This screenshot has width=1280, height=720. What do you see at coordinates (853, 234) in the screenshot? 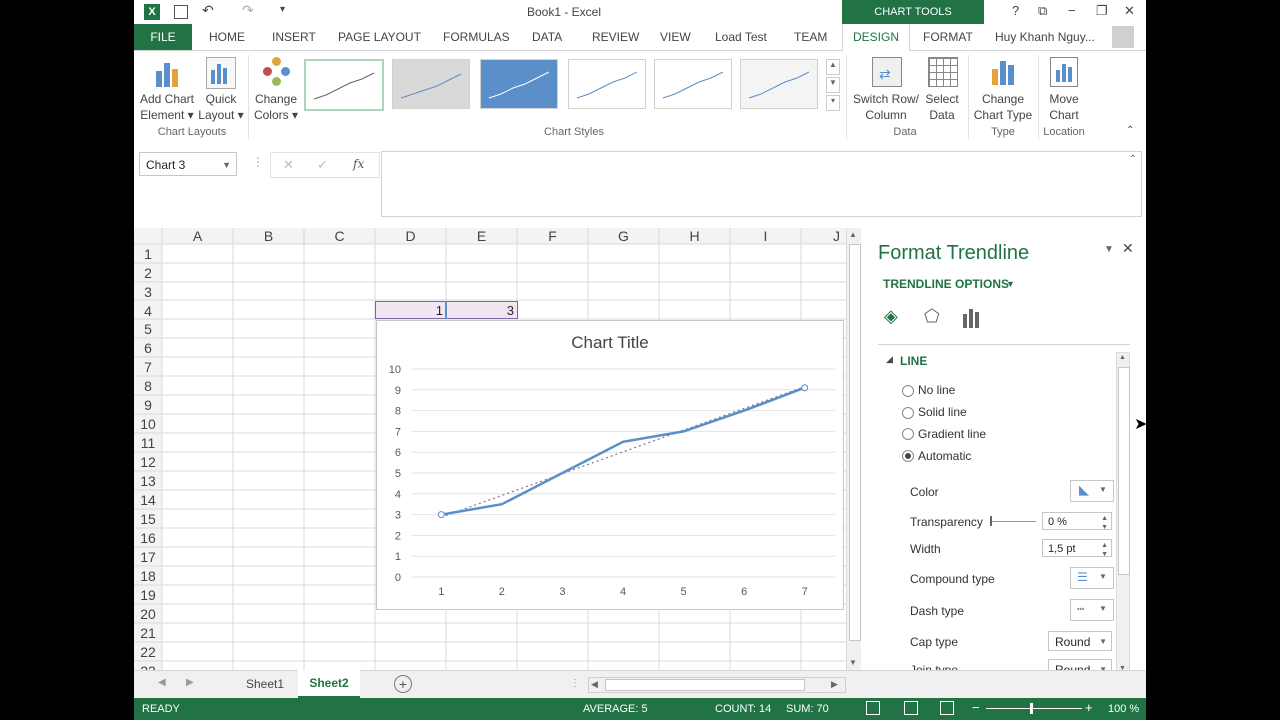
I see `scroll-up-icon: ▲` at bounding box center [853, 234].